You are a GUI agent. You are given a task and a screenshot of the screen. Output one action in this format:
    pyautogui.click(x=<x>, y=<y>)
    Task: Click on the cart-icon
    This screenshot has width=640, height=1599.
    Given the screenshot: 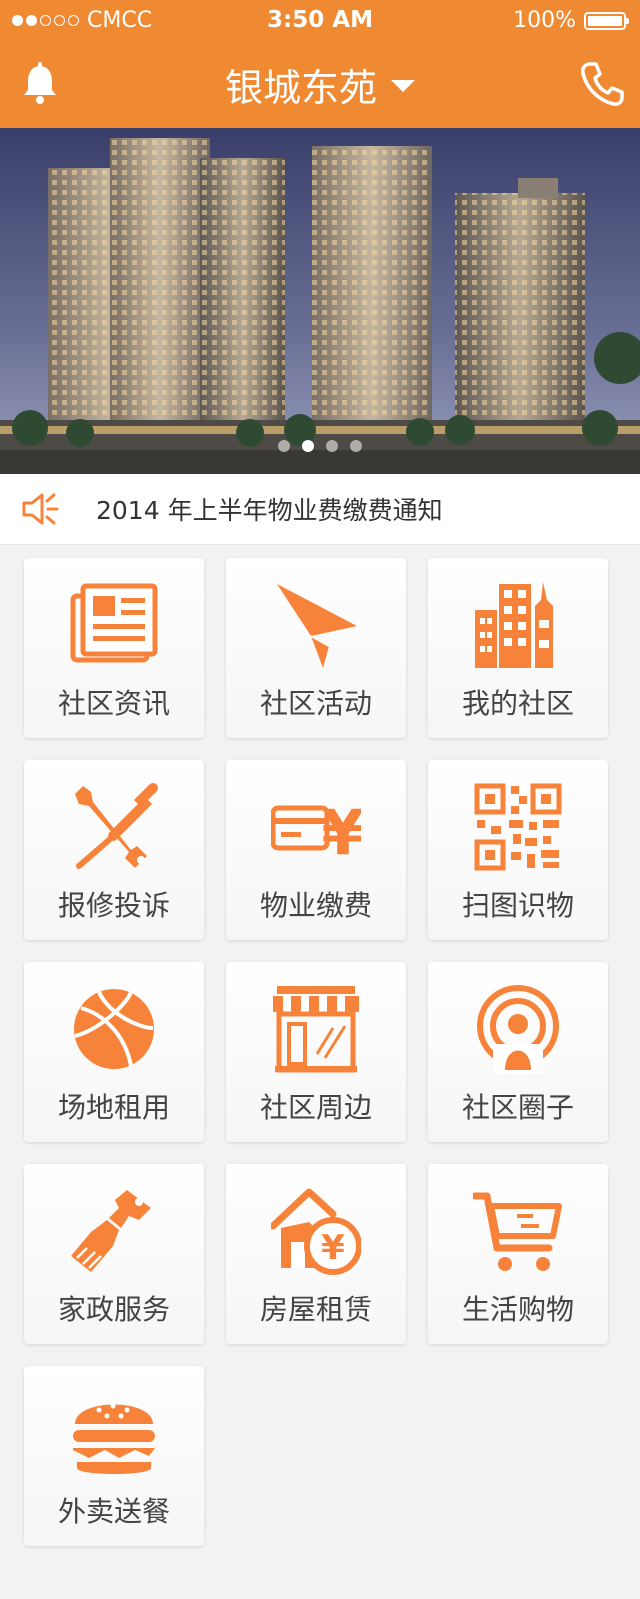 What is the action you would take?
    pyautogui.click(x=517, y=1231)
    